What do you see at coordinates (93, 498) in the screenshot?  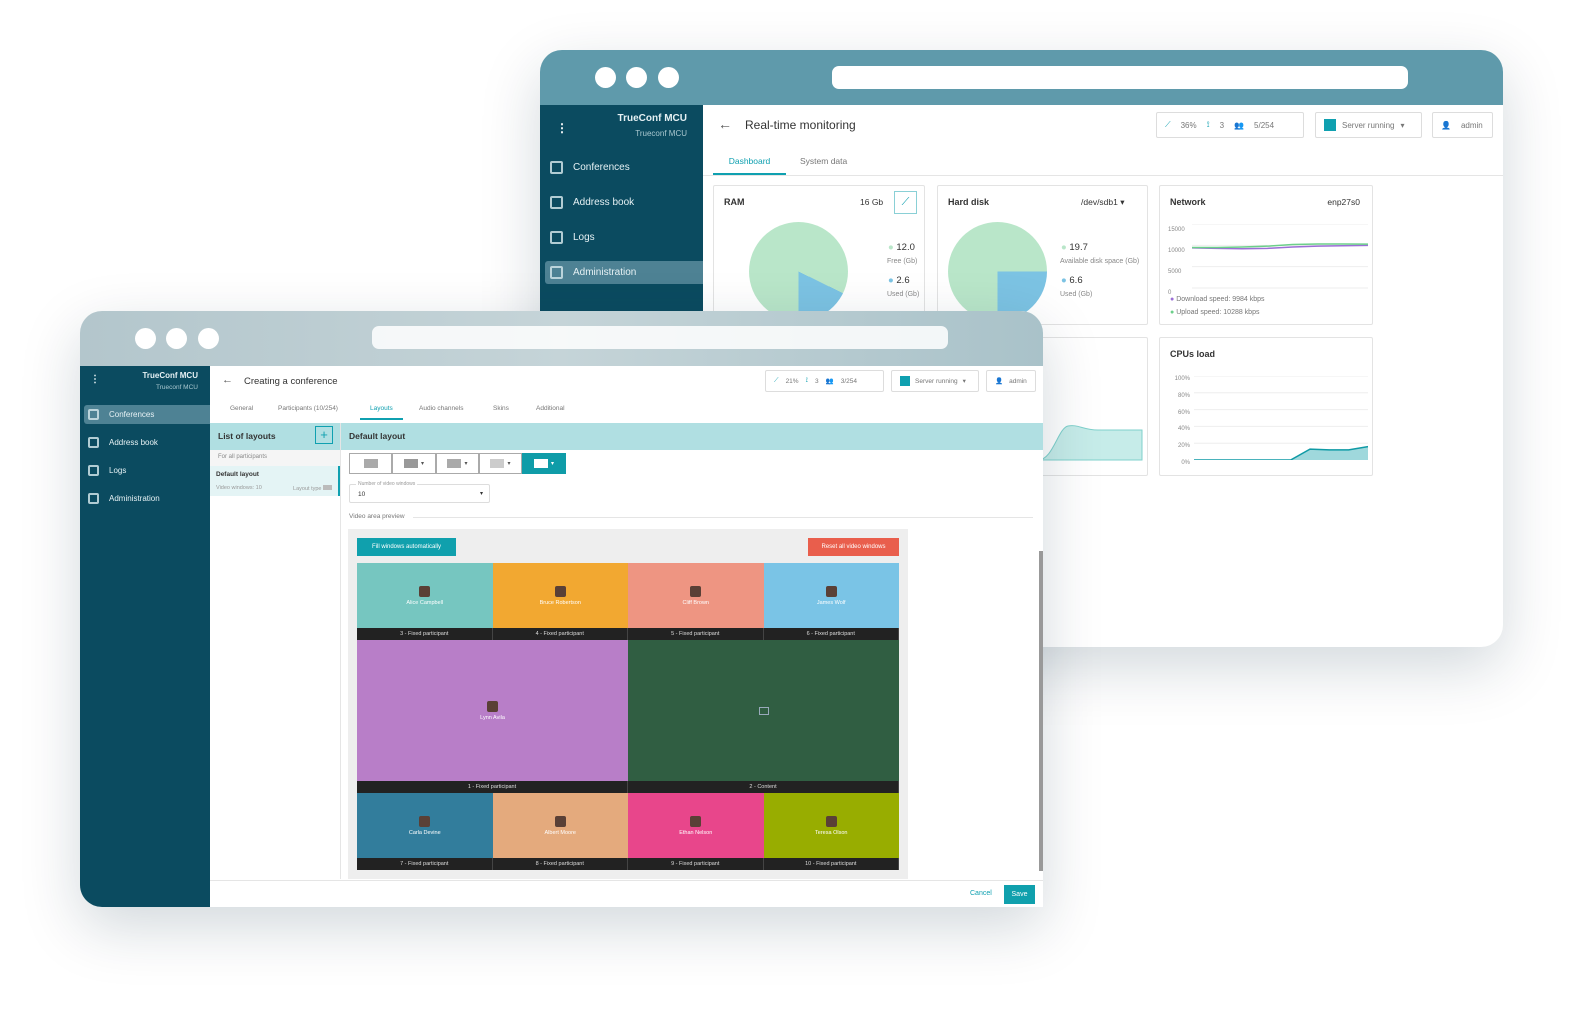 I see `administration-icon` at bounding box center [93, 498].